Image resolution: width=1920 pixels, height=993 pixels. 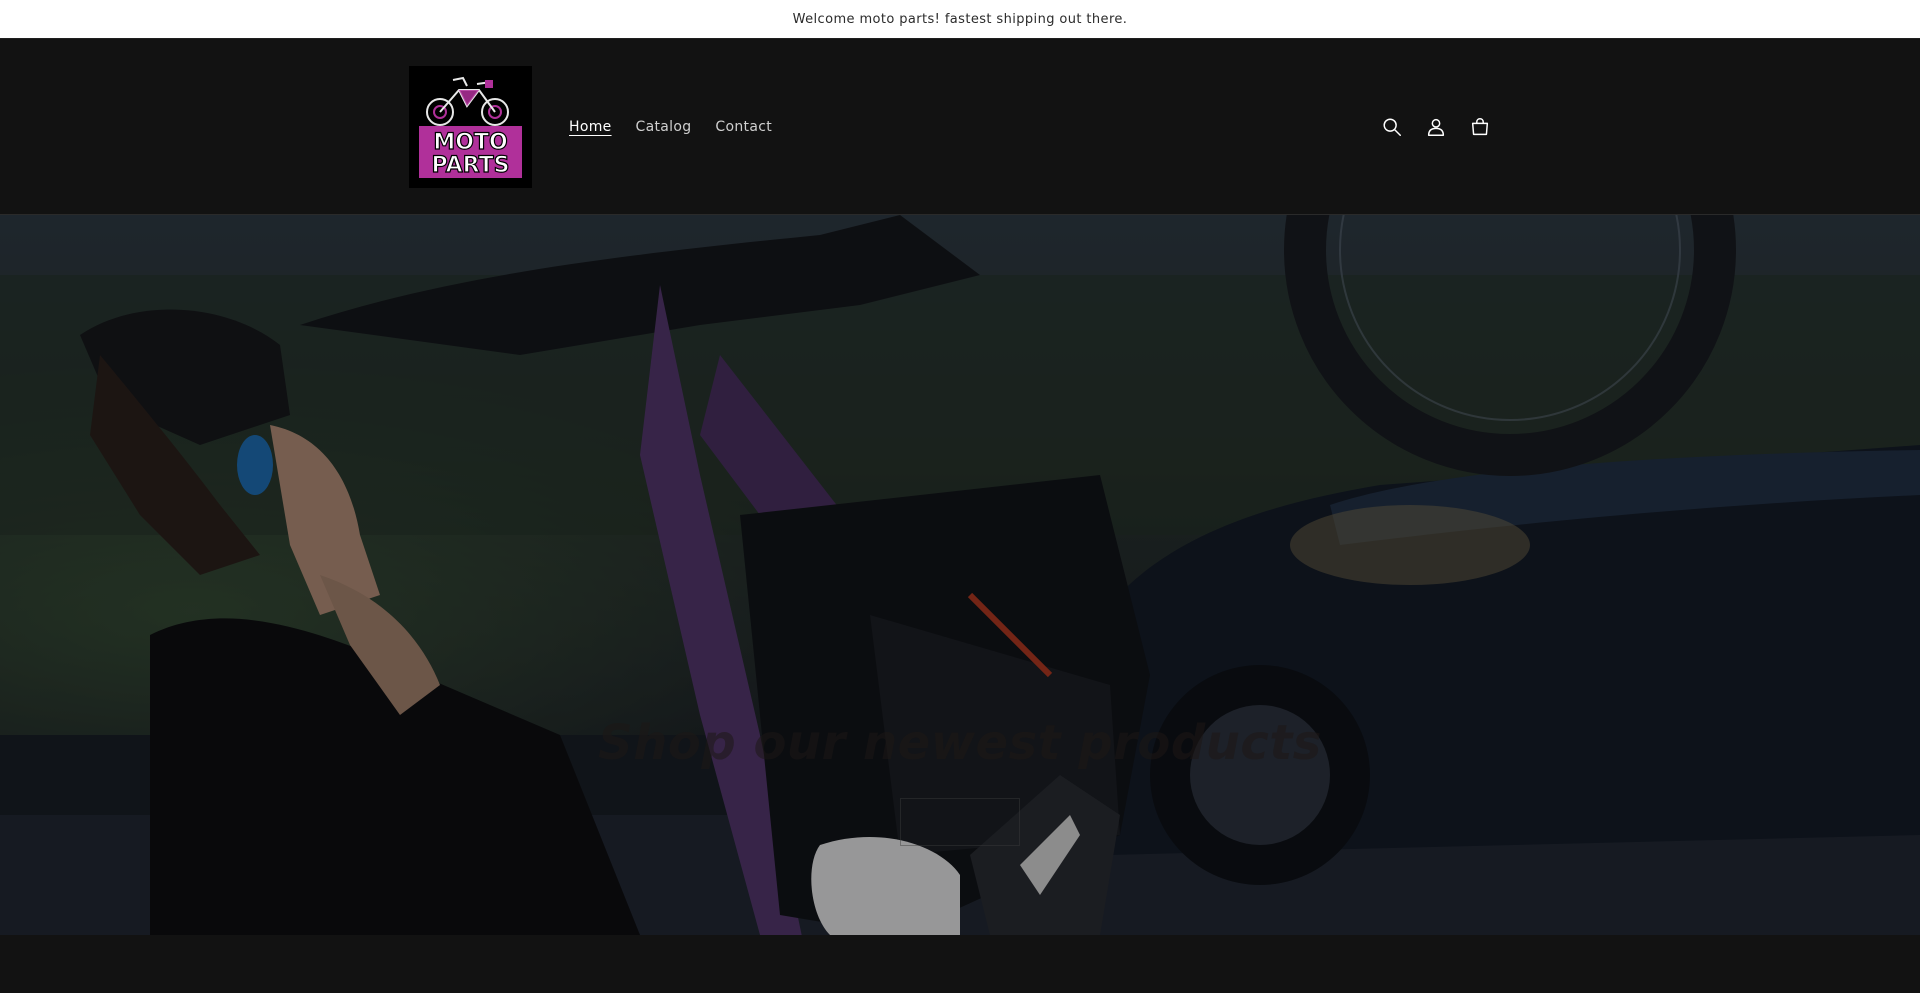 I want to click on account-icon, so click(x=1436, y=127).